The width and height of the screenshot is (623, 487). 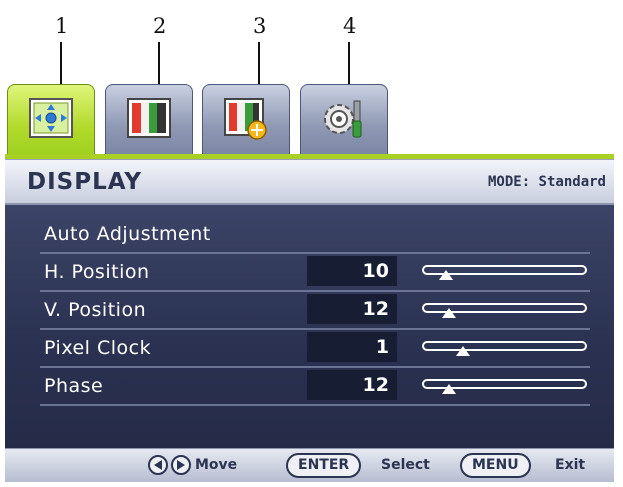 What do you see at coordinates (352, 347) in the screenshot?
I see `value-box: 1` at bounding box center [352, 347].